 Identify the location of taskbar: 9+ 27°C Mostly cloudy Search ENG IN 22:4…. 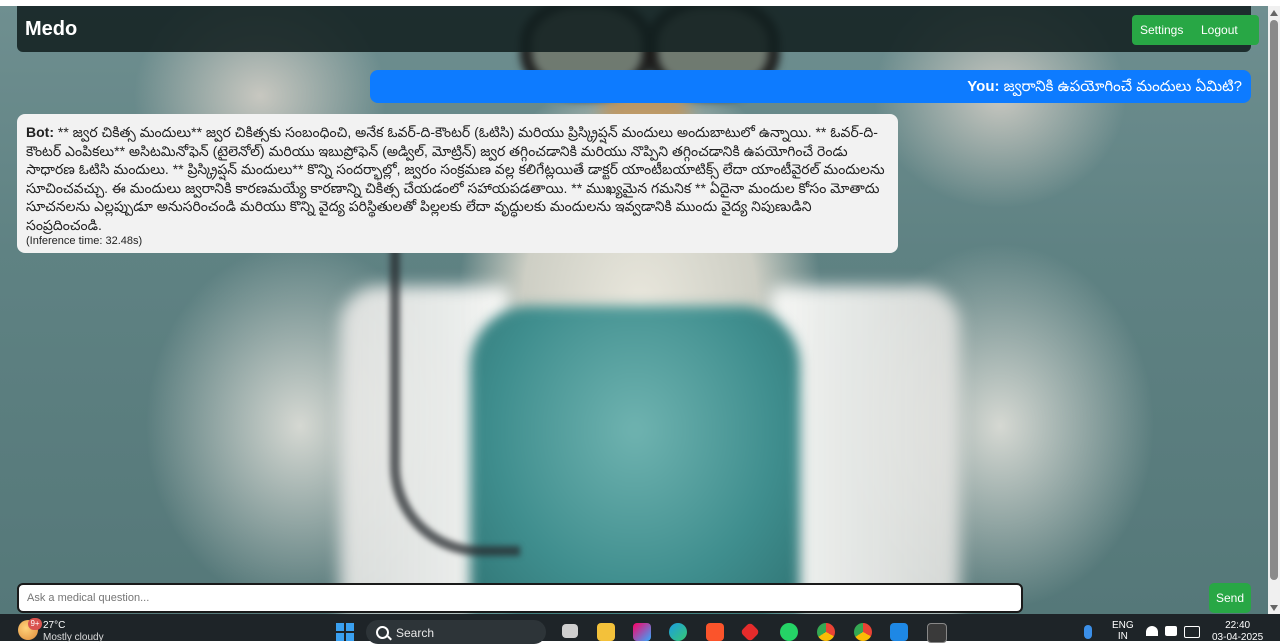
(640, 629).